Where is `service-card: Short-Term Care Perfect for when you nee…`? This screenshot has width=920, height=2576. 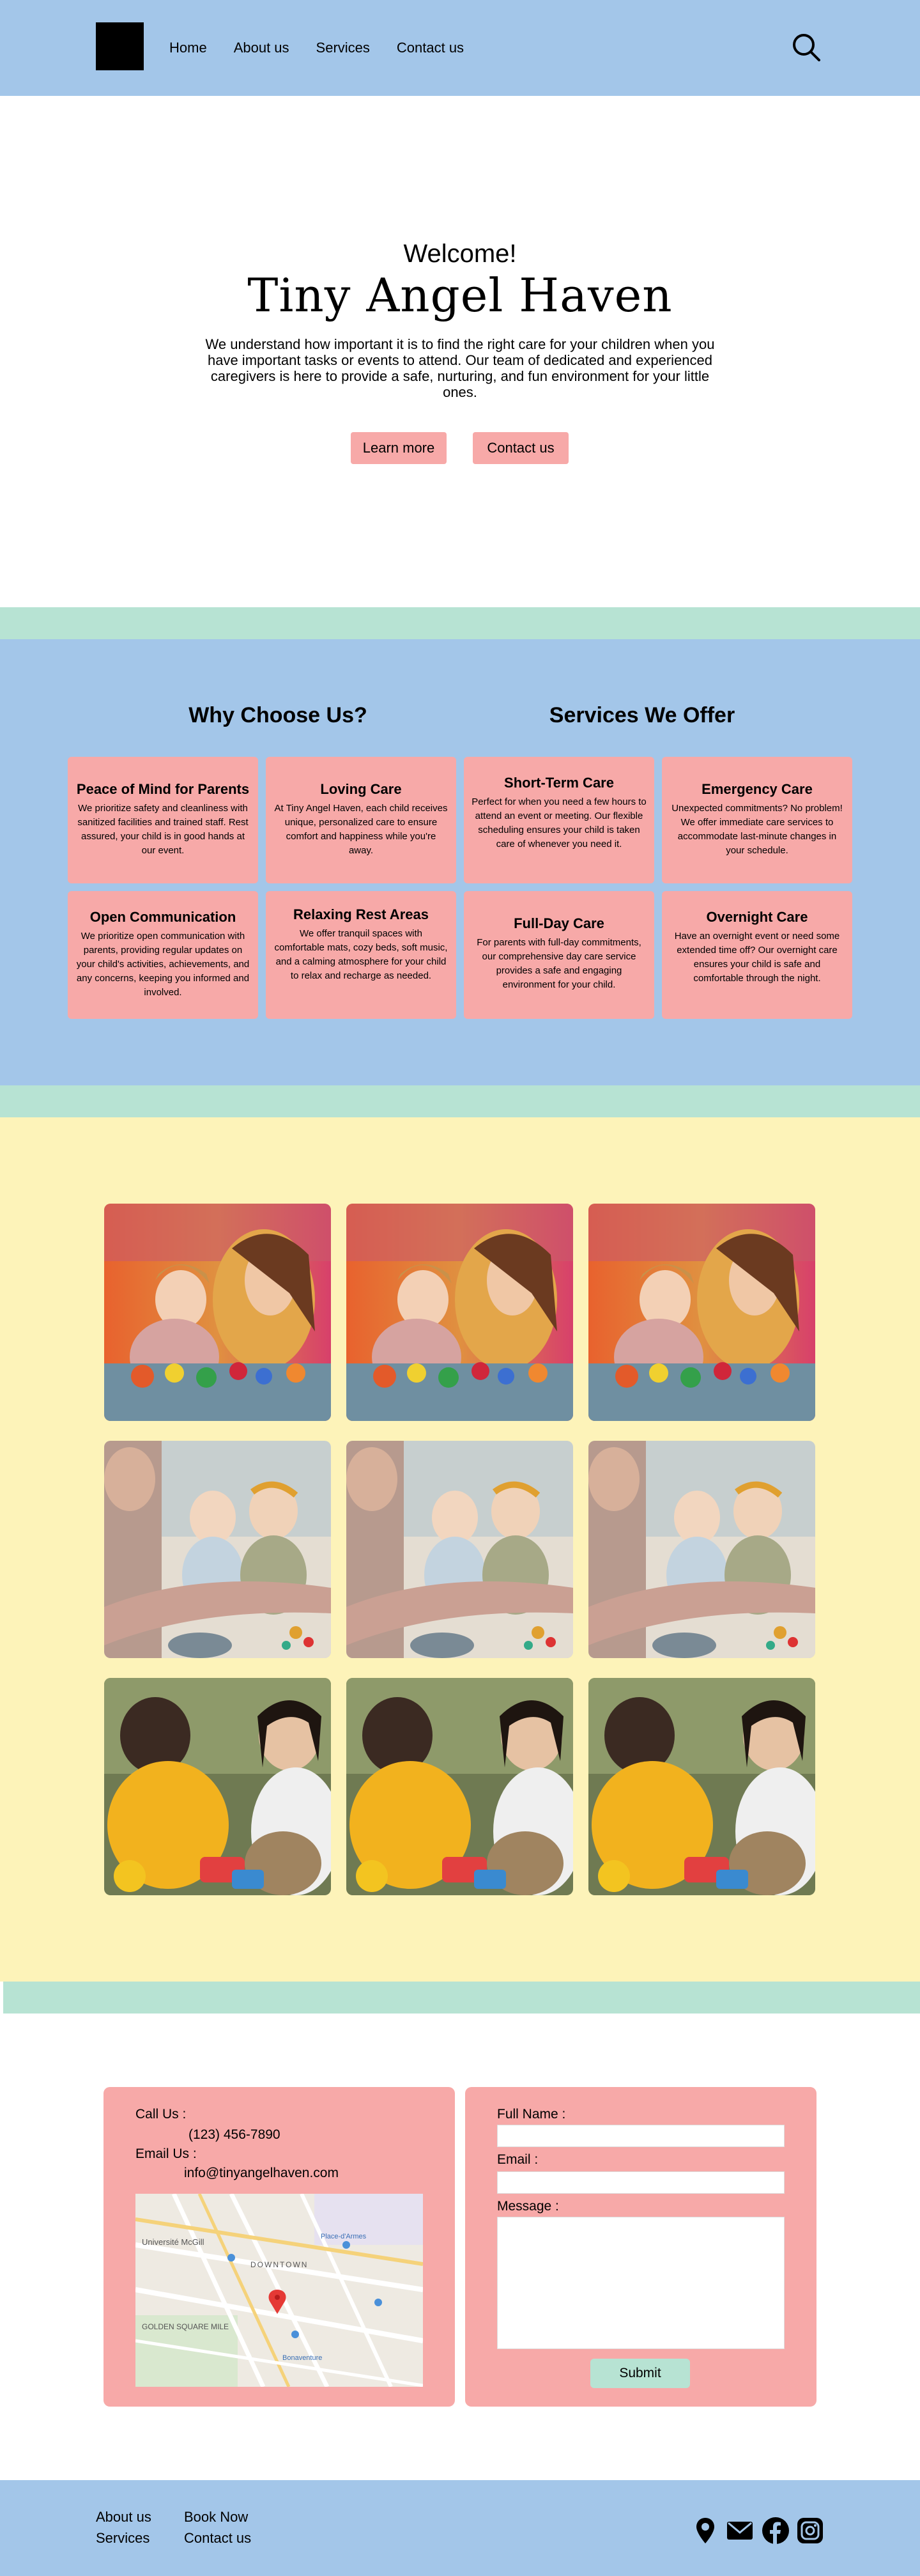 service-card: Short-Term Care Perfect for when you nee… is located at coordinates (559, 820).